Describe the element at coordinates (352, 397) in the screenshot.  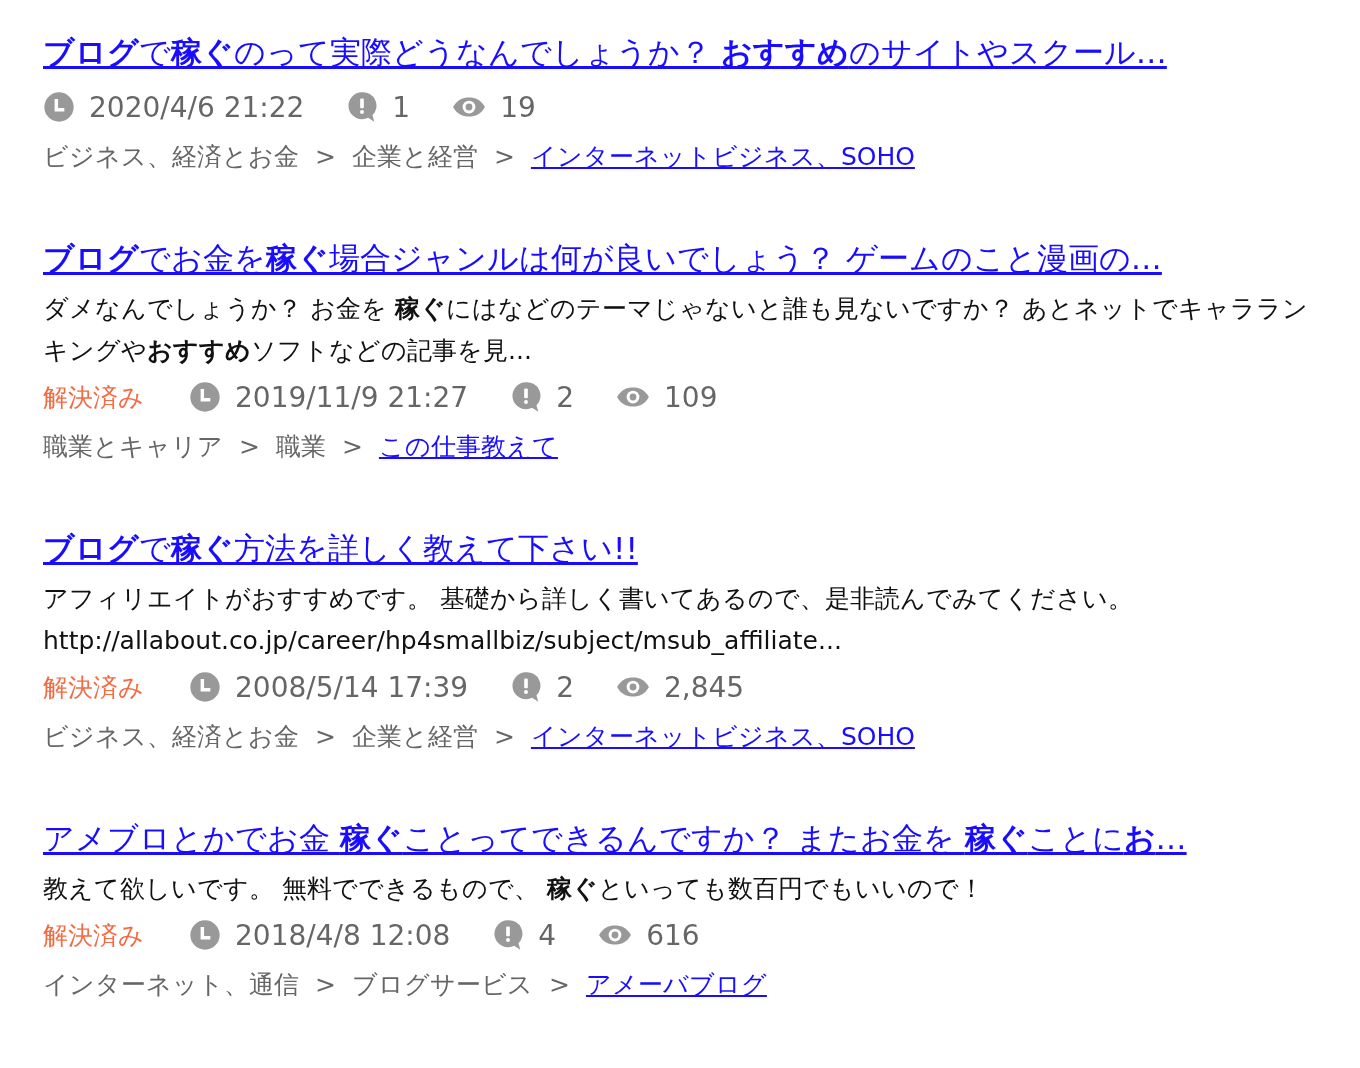
I see `post-date: 2019/11/9 21:27` at that location.